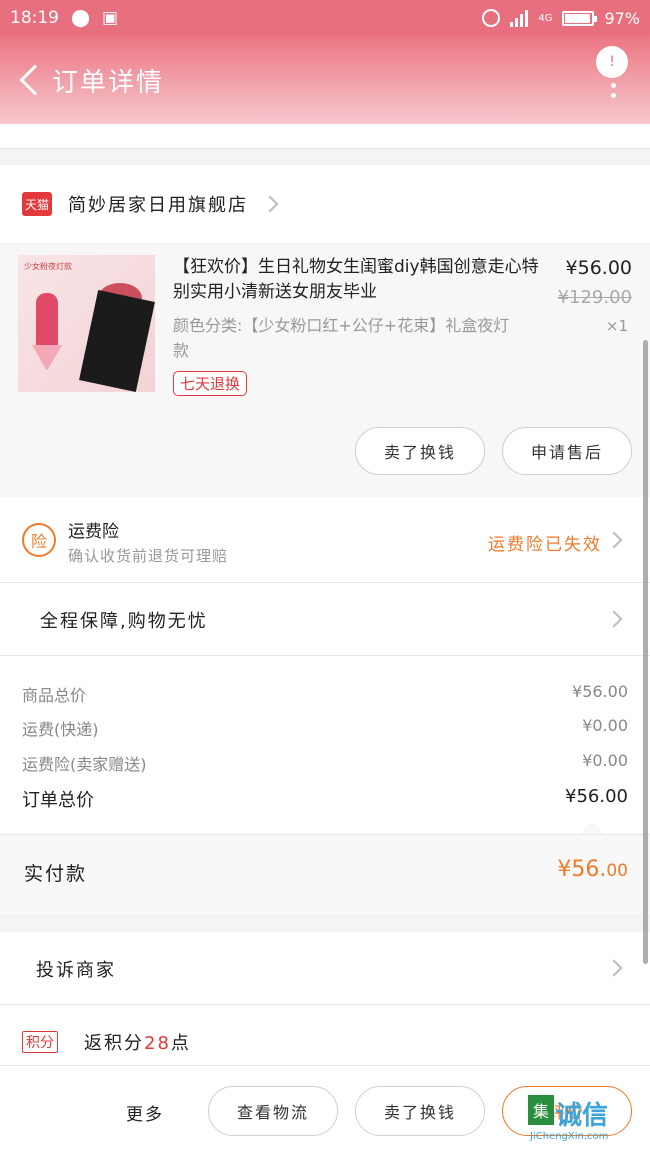 The height and width of the screenshot is (1155, 650). I want to click on product-original-price: ¥129.00, so click(594, 297).